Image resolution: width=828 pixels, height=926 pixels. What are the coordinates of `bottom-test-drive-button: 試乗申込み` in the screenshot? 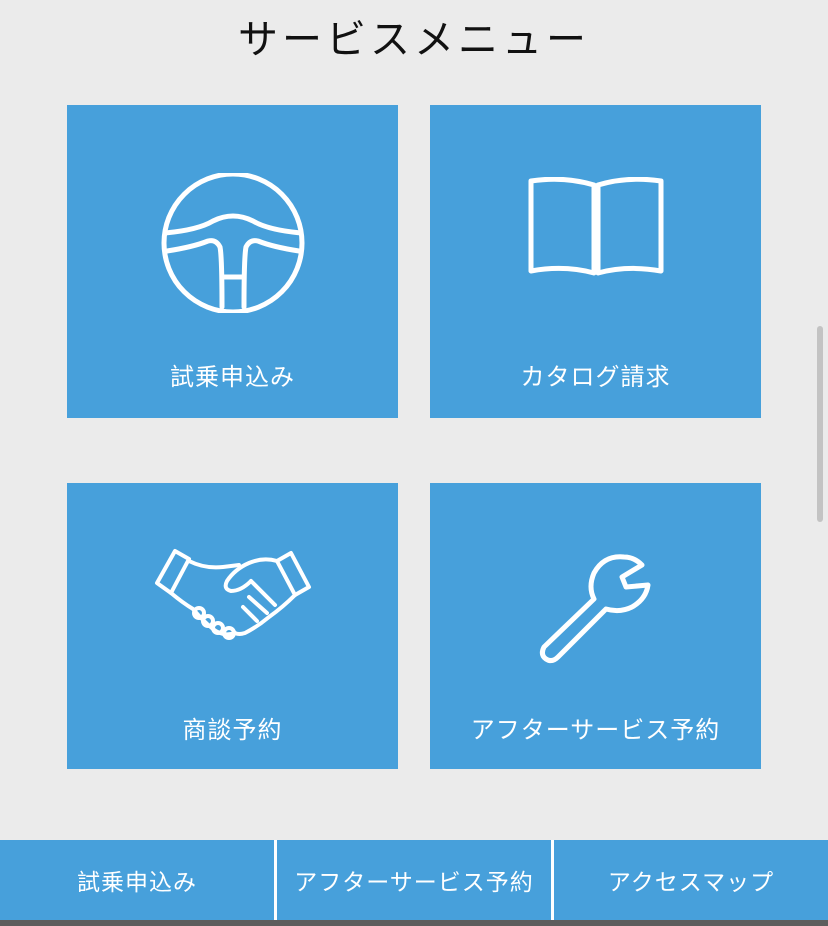 It's located at (137, 880).